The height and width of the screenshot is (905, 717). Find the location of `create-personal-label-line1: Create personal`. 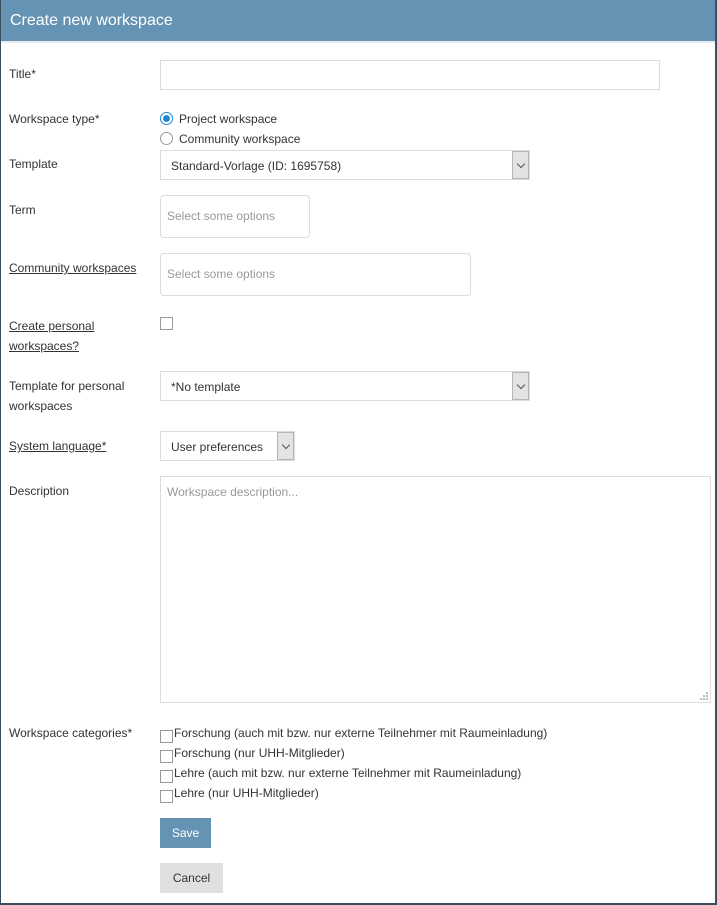

create-personal-label-line1: Create personal is located at coordinates (51, 326).